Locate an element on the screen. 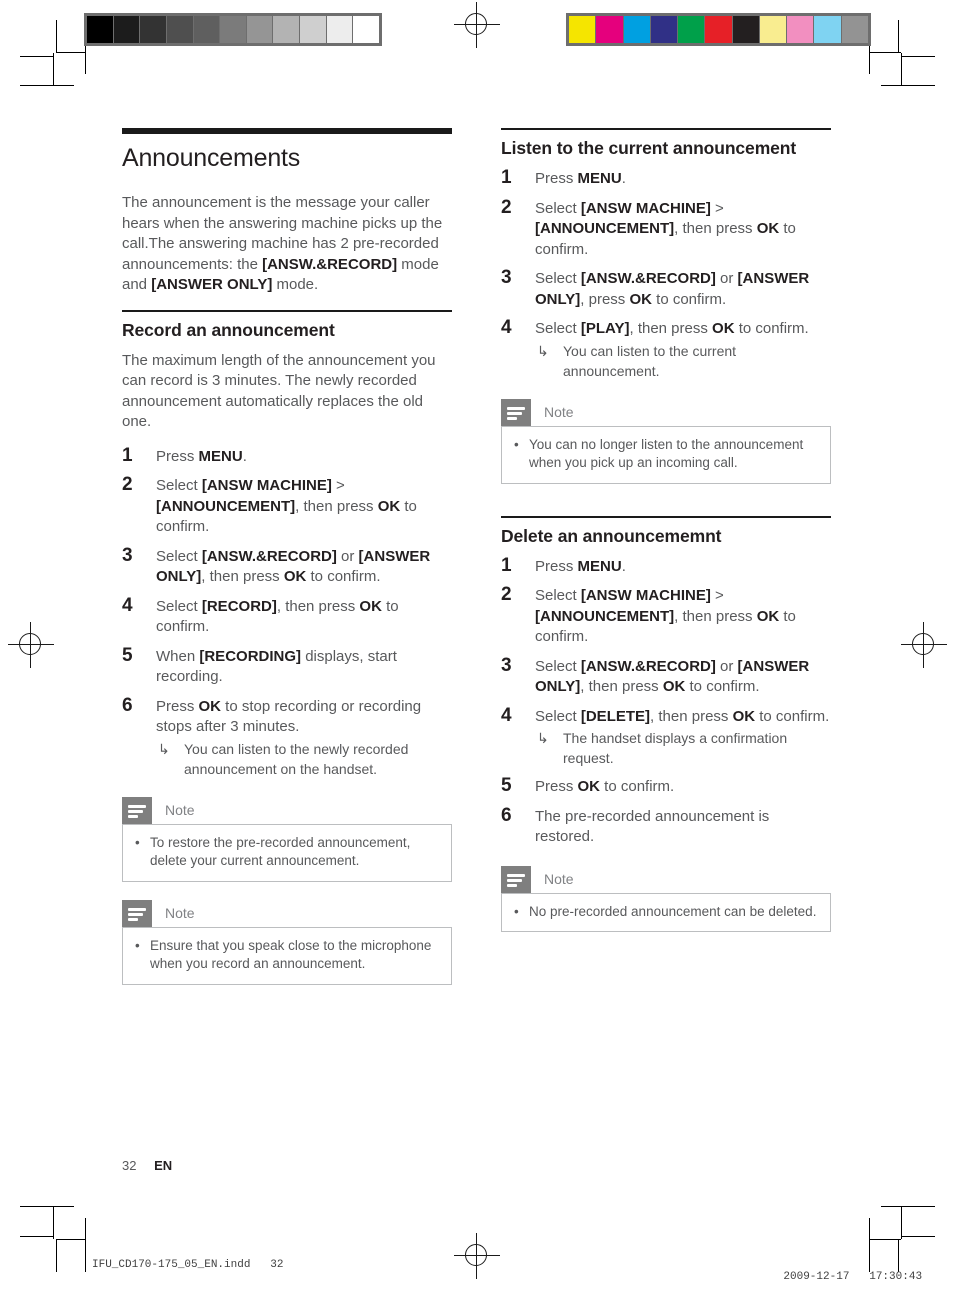 This screenshot has height=1291, width=954. record-section-heading: Record an announcement is located at coordinates (228, 329).